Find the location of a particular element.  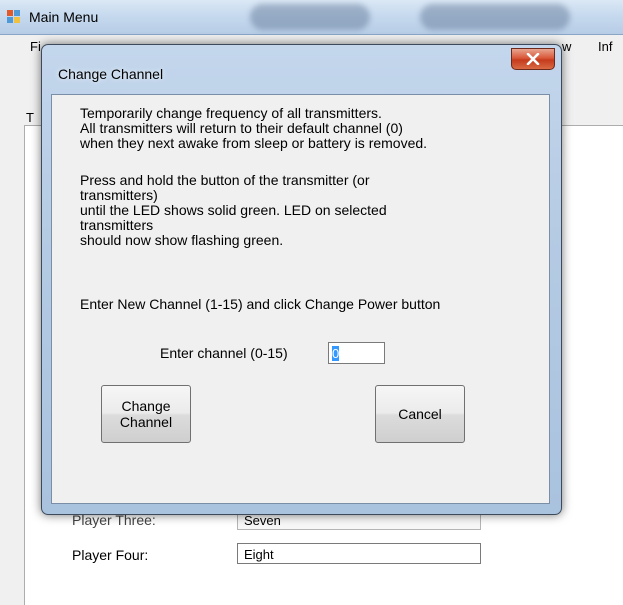

main-window-titlebar: Main Menu is located at coordinates (311, 17).